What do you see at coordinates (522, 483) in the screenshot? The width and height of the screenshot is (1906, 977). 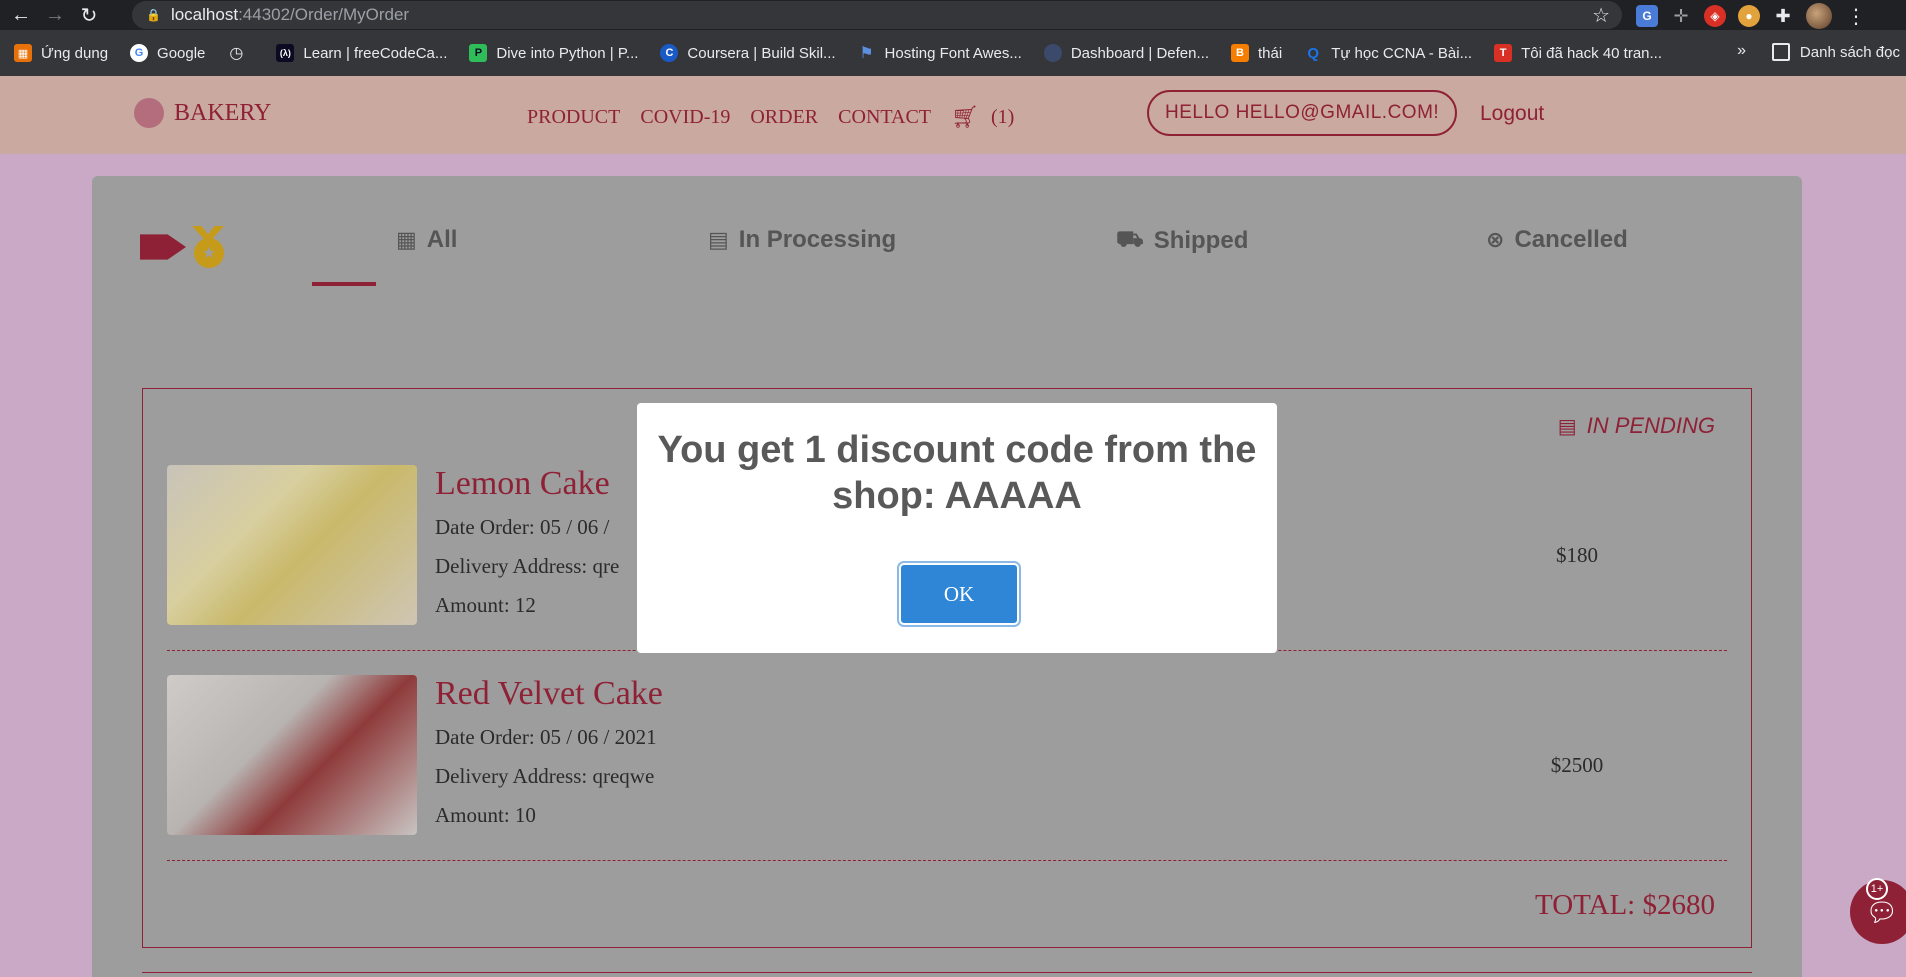 I see `item-name: Lemon Cake` at bounding box center [522, 483].